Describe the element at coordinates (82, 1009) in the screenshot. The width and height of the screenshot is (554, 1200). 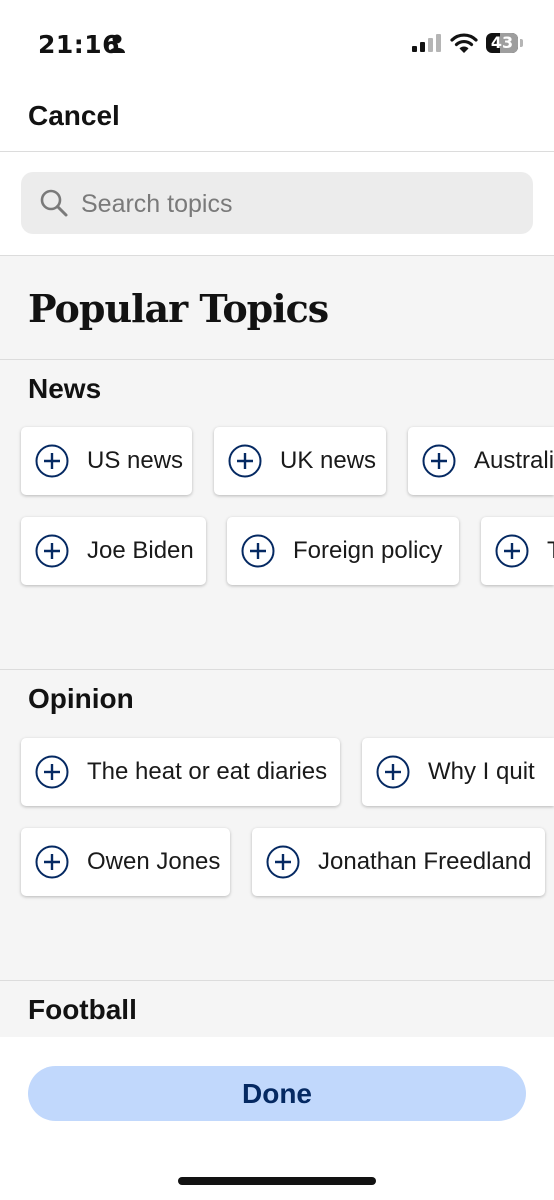
I see `section-title-football: Football` at that location.